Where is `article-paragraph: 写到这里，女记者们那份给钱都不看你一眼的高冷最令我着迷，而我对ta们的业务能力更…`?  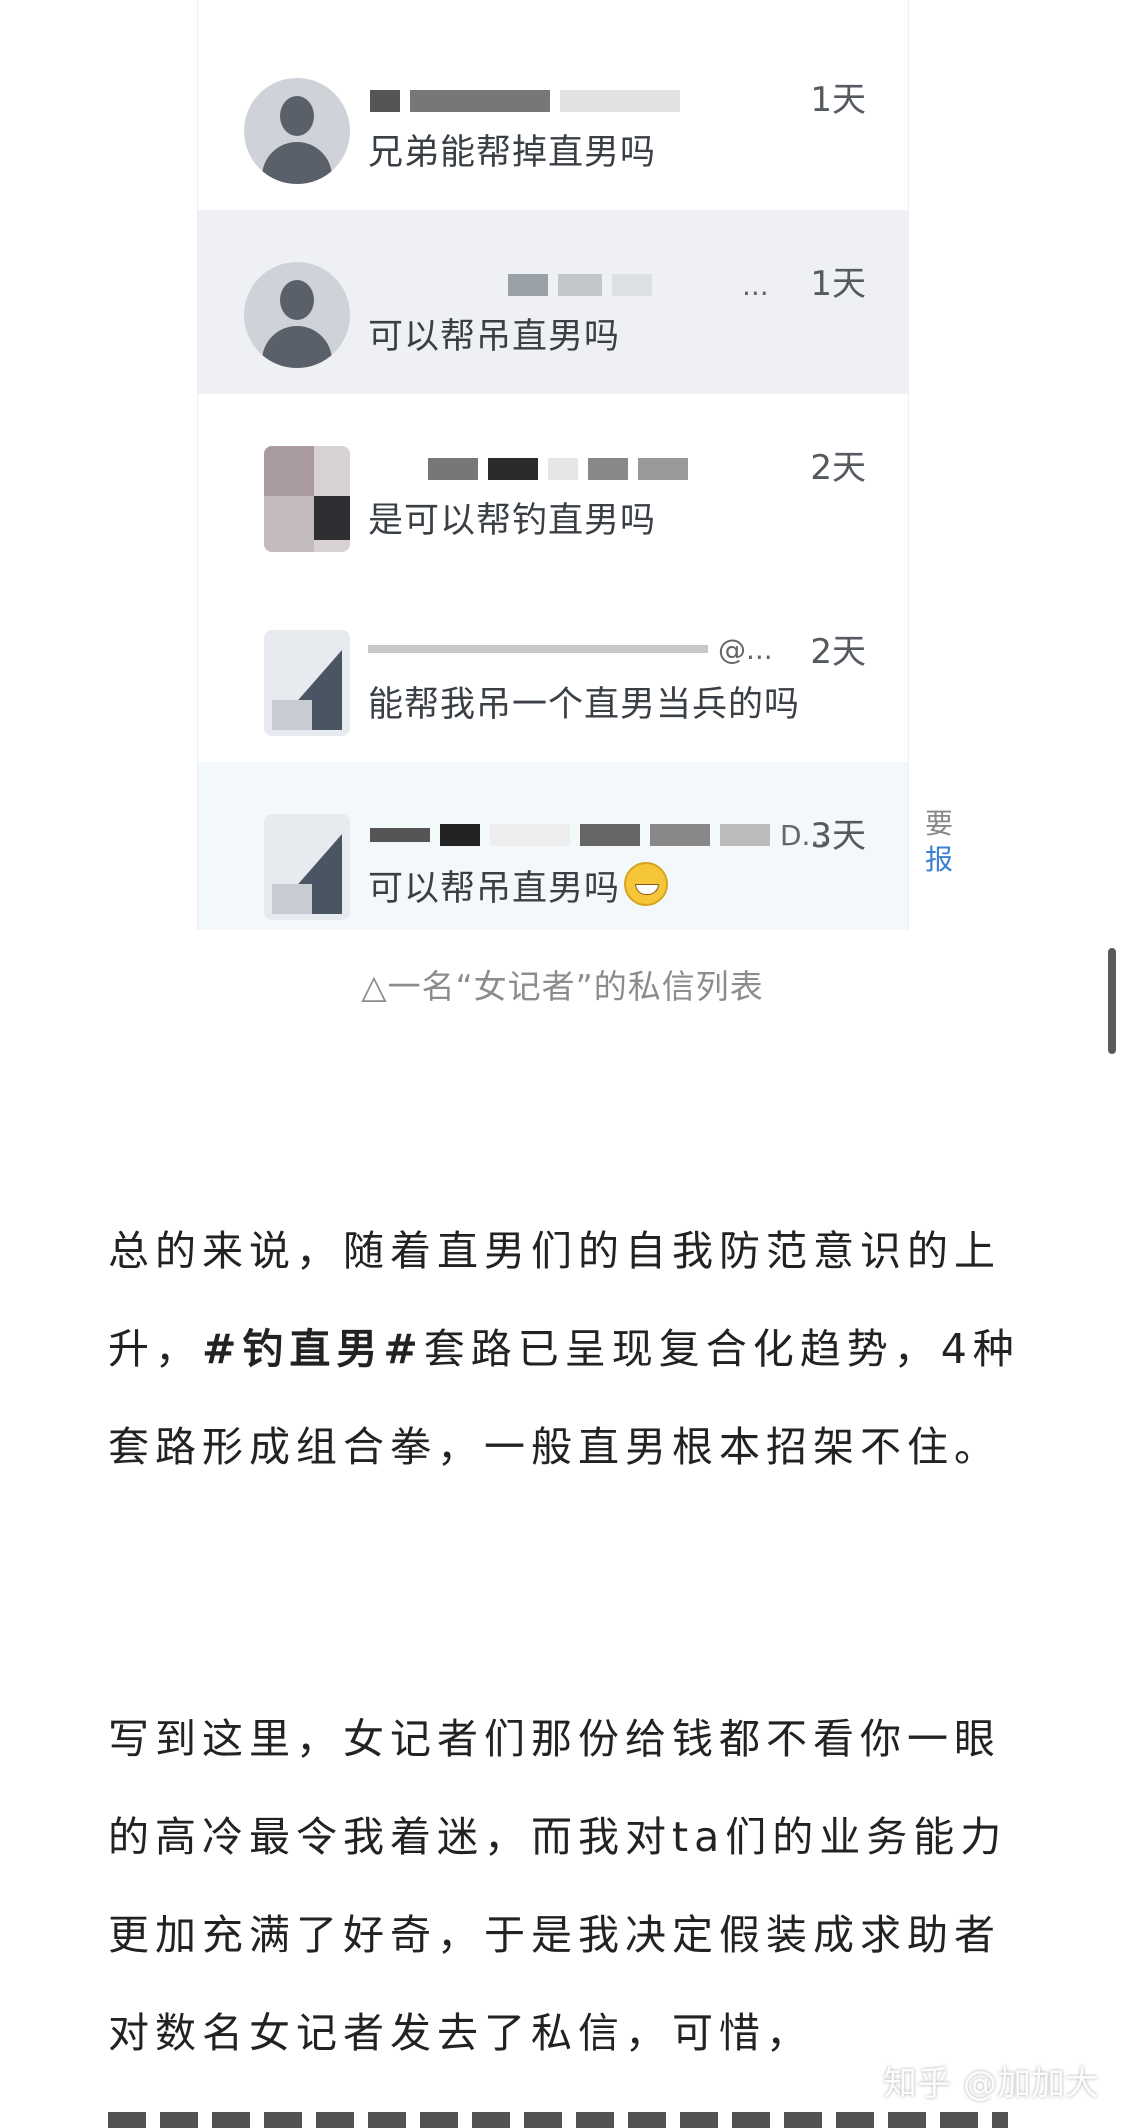 article-paragraph: 写到这里，女记者们那份给钱都不看你一眼的高冷最令我着迷，而我对ta们的业务能力更… is located at coordinates (558, 1886).